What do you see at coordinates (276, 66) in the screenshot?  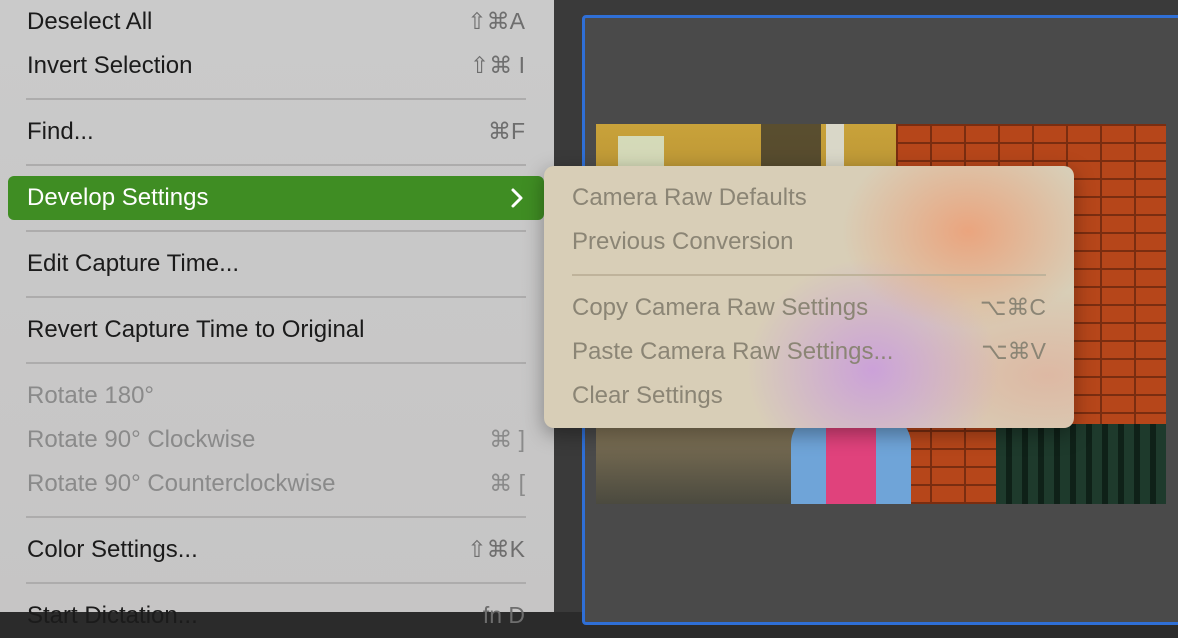 I see `menu-item-invert-selection: Invert Selection ⇧⌘ I` at bounding box center [276, 66].